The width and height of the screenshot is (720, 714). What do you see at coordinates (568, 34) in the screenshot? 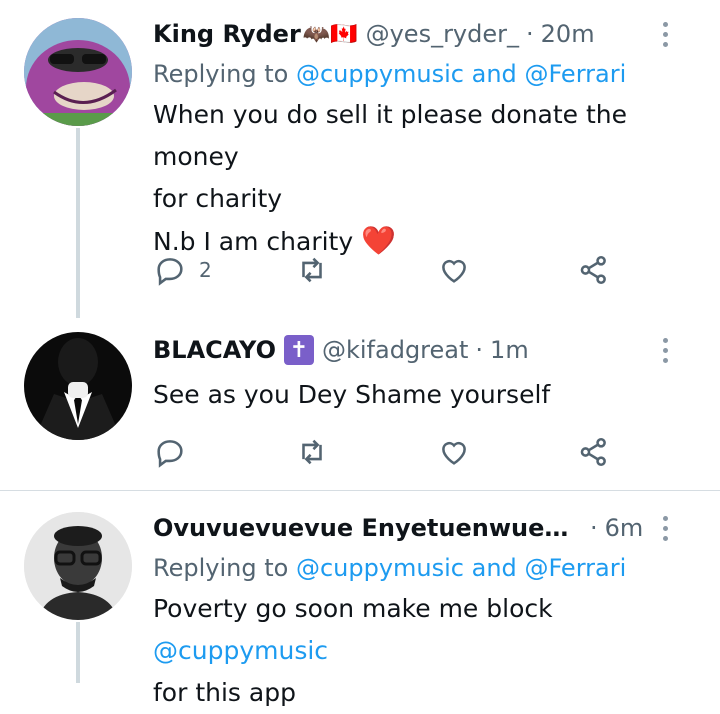
I see `timestamp: 20m` at bounding box center [568, 34].